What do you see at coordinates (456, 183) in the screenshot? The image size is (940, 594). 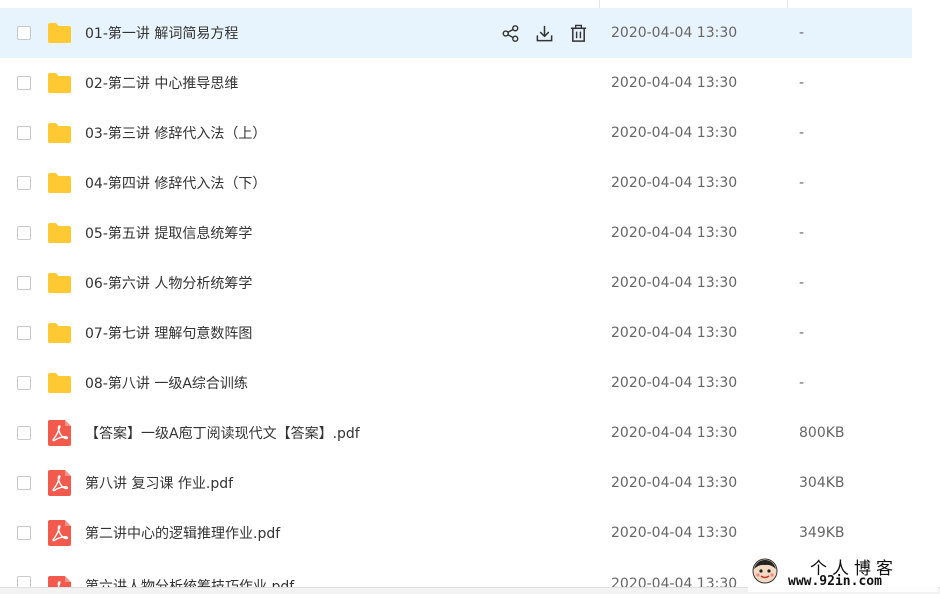 I see `folder-row: 04-第四讲 修辞代入法（下） 2020-04-04 13:30 -` at bounding box center [456, 183].